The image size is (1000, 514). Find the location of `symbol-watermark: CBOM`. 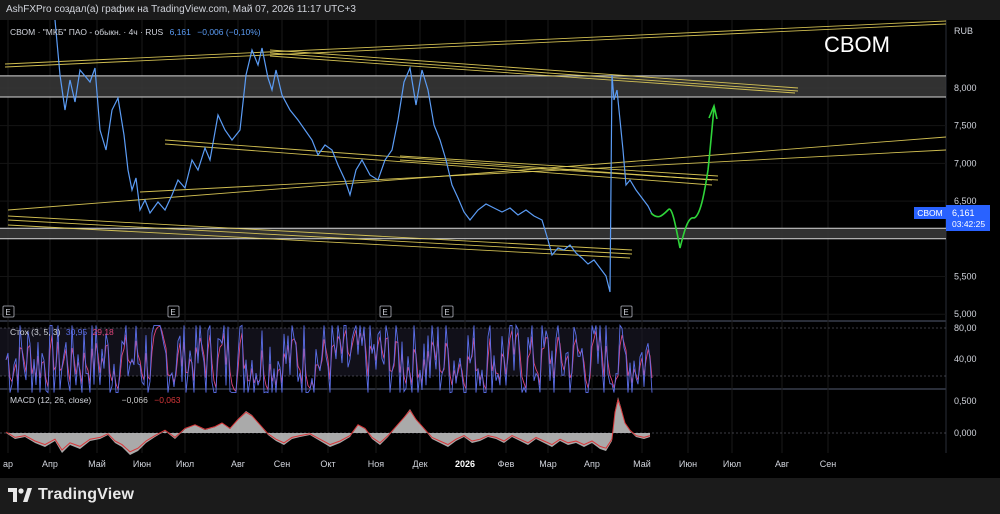

symbol-watermark: CBOM is located at coordinates (857, 44).